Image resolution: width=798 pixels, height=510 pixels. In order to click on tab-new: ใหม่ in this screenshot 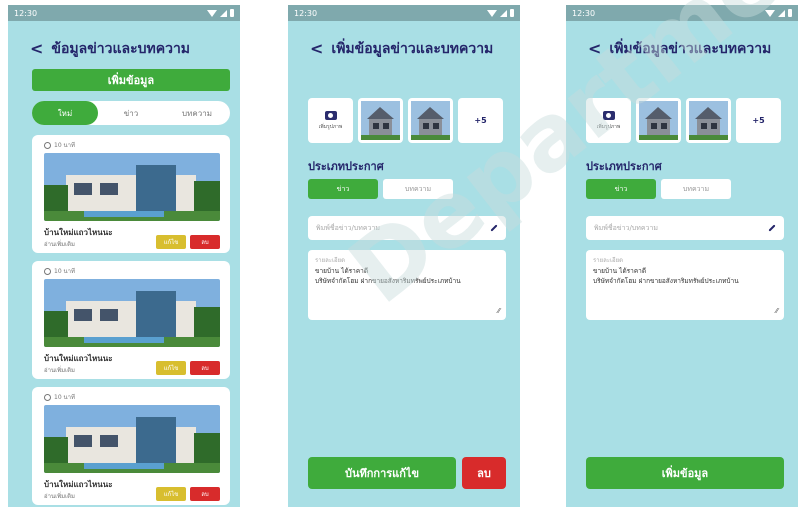, I will do `click(65, 113)`.